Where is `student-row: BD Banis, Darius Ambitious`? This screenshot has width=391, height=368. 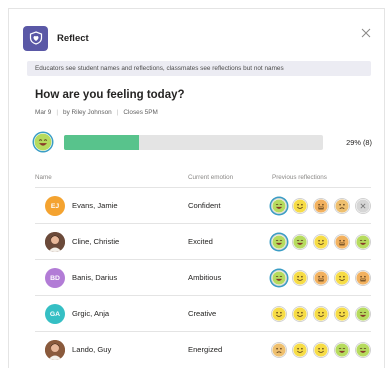
student-row: BD Banis, Darius Ambitious is located at coordinates (203, 277).